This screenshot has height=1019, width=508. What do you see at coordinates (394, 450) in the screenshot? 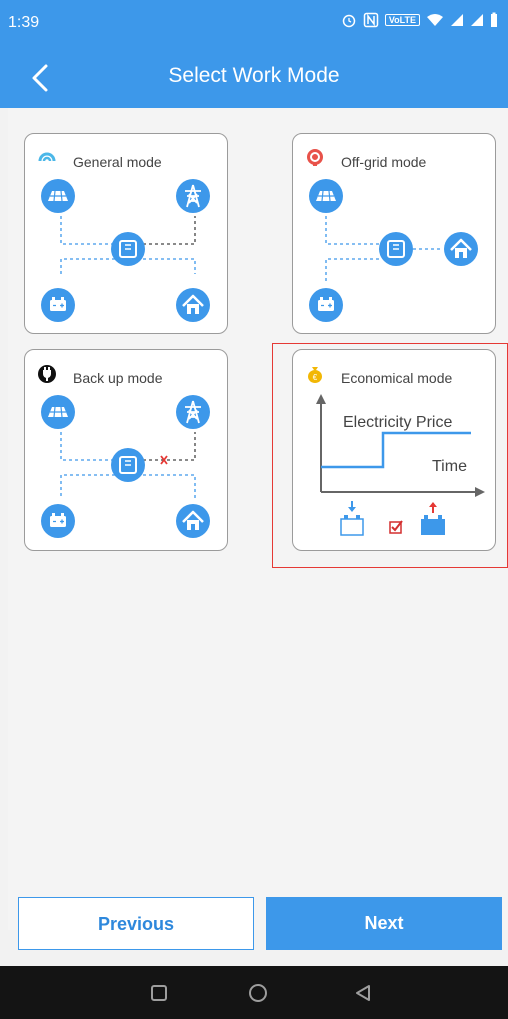
I see `economical-mode-card: € Economical mode Electricity Price Time` at bounding box center [394, 450].